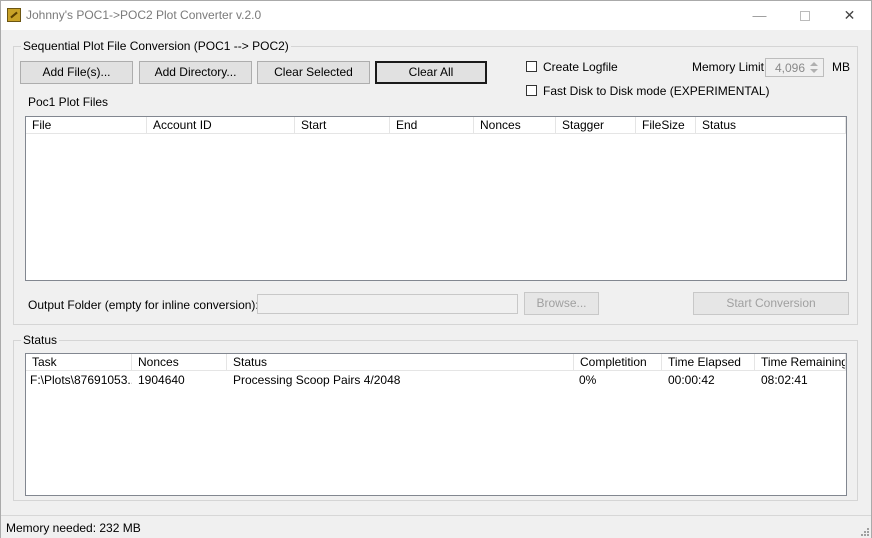 The image size is (872, 538). Describe the element at coordinates (728, 67) in the screenshot. I see `memory-limit-label: Memory Limit` at that location.